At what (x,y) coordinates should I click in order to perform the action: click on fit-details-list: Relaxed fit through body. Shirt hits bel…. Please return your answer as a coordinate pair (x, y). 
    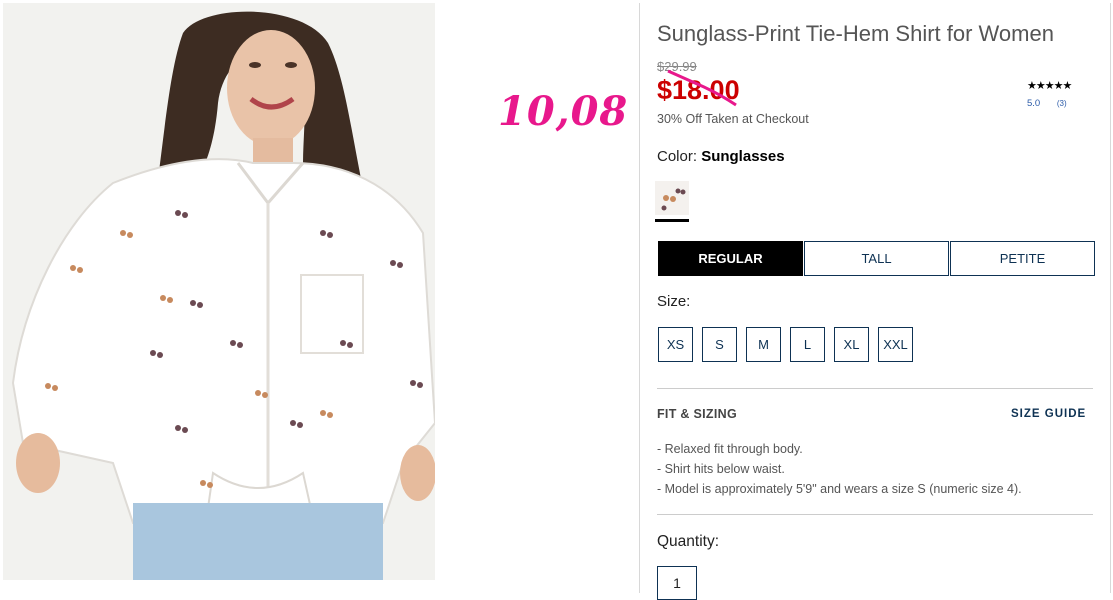
    Looking at the image, I should click on (839, 469).